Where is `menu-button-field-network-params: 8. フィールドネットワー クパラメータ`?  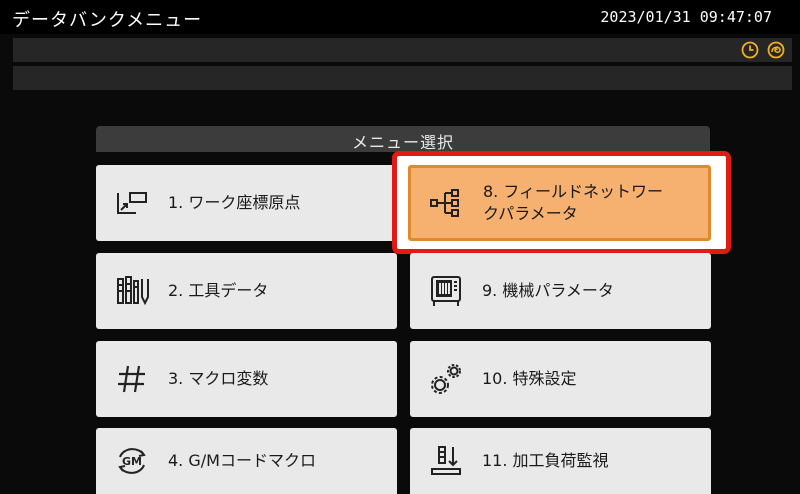 menu-button-field-network-params: 8. フィールドネットワー クパラメータ is located at coordinates (559, 203).